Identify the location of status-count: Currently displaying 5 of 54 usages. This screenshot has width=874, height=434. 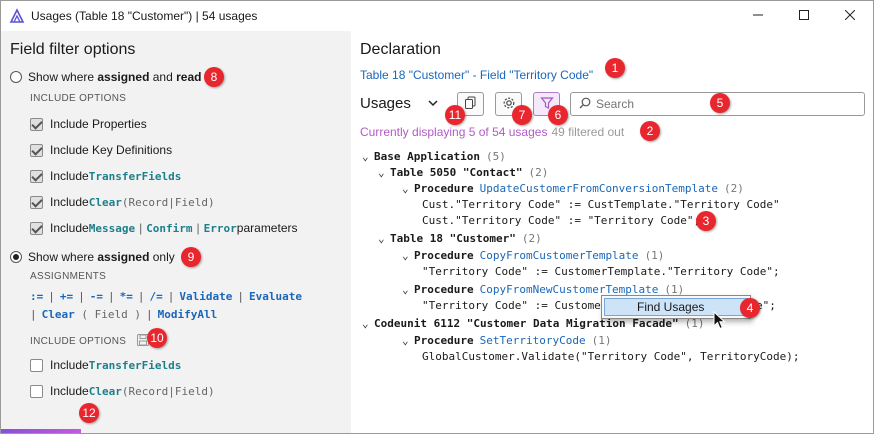
(454, 132).